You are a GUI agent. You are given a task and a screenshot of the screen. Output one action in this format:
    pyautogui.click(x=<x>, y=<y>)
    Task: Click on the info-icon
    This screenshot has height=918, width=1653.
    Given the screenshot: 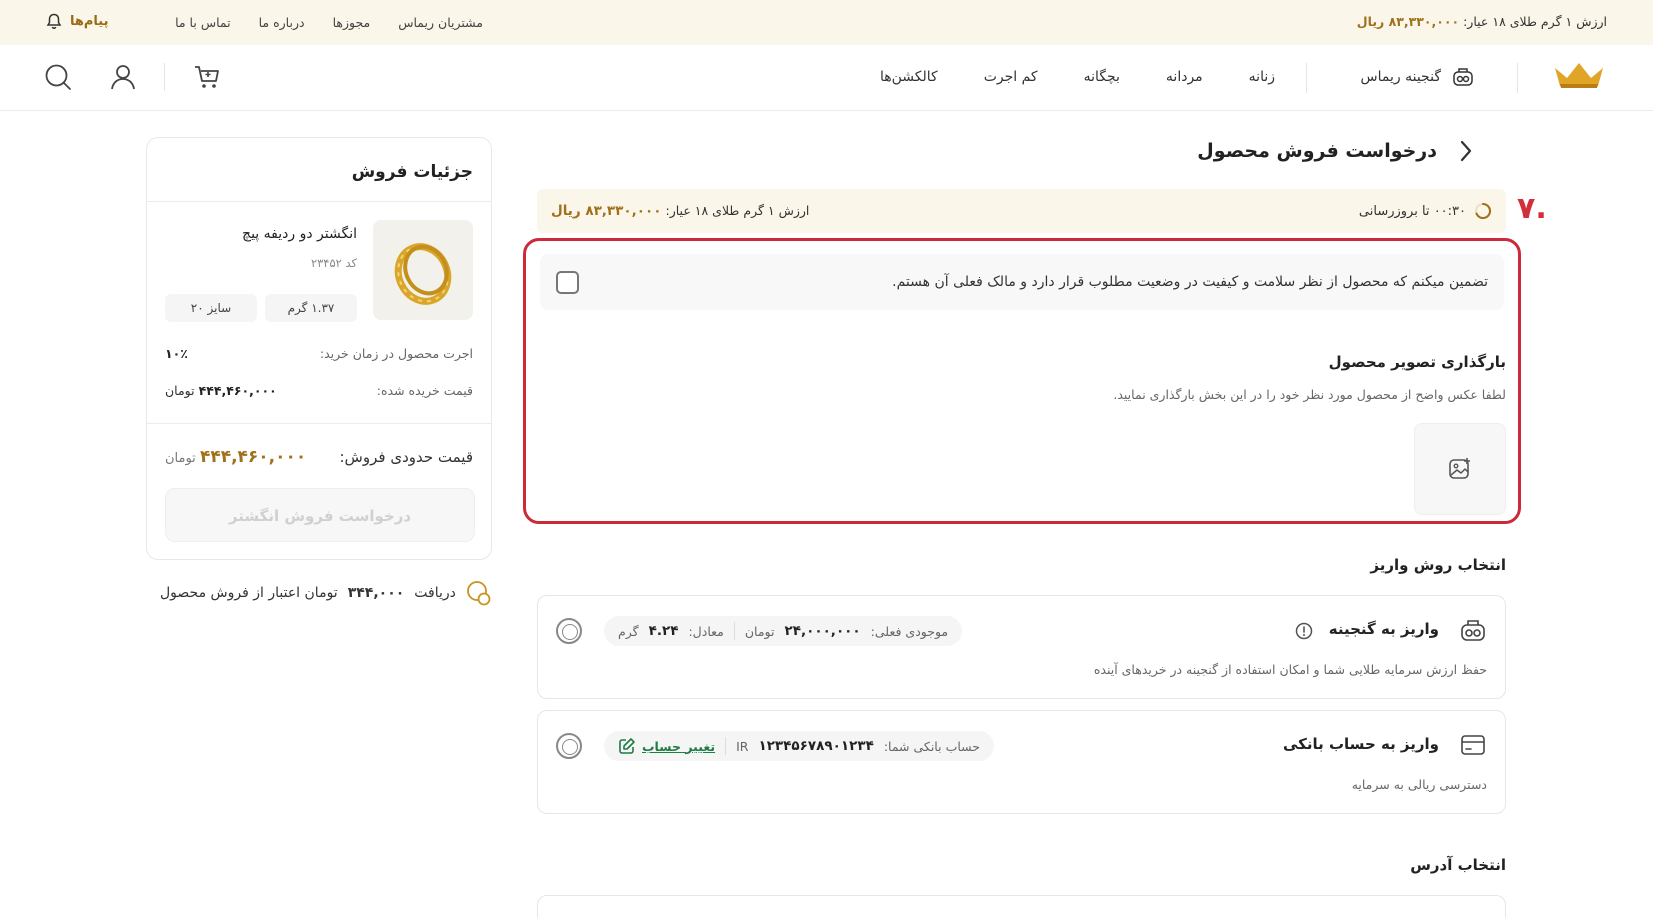 What is the action you would take?
    pyautogui.click(x=1304, y=631)
    